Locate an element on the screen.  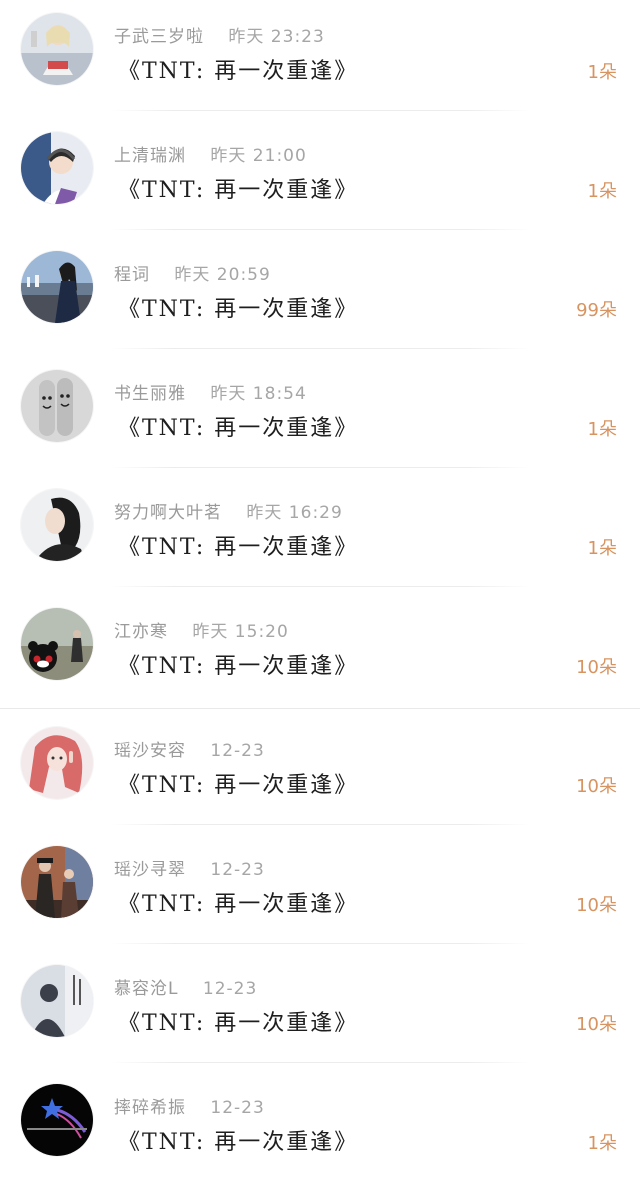
avatar-finger-faces-icon is located at coordinates (57, 406).